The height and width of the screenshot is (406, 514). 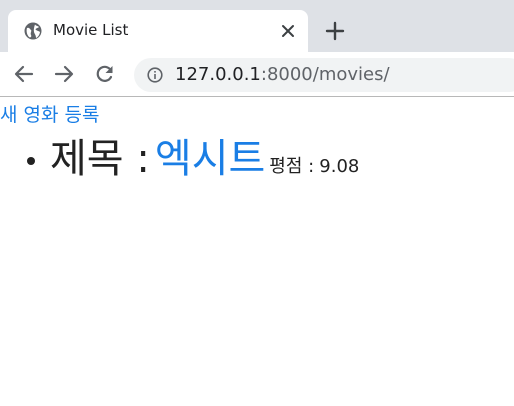 I want to click on reload-icon, so click(x=105, y=74).